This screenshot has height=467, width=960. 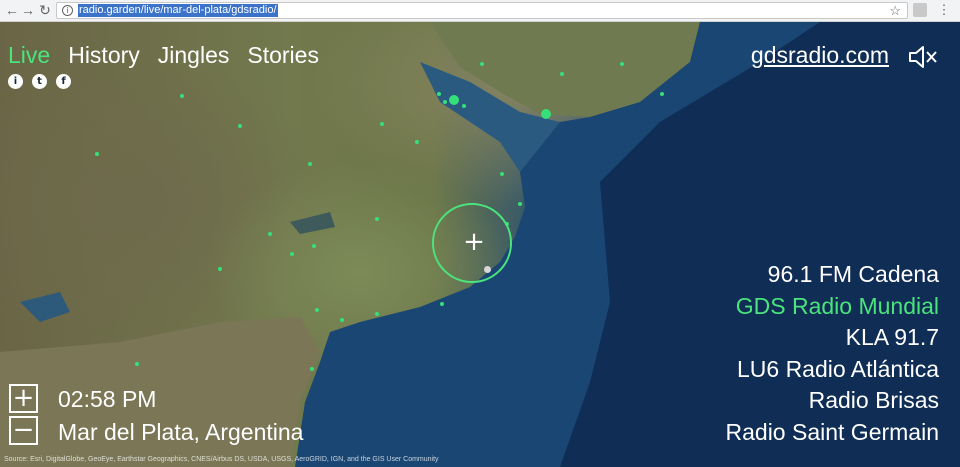 I want to click on site-info-icon: i, so click(x=67, y=10).